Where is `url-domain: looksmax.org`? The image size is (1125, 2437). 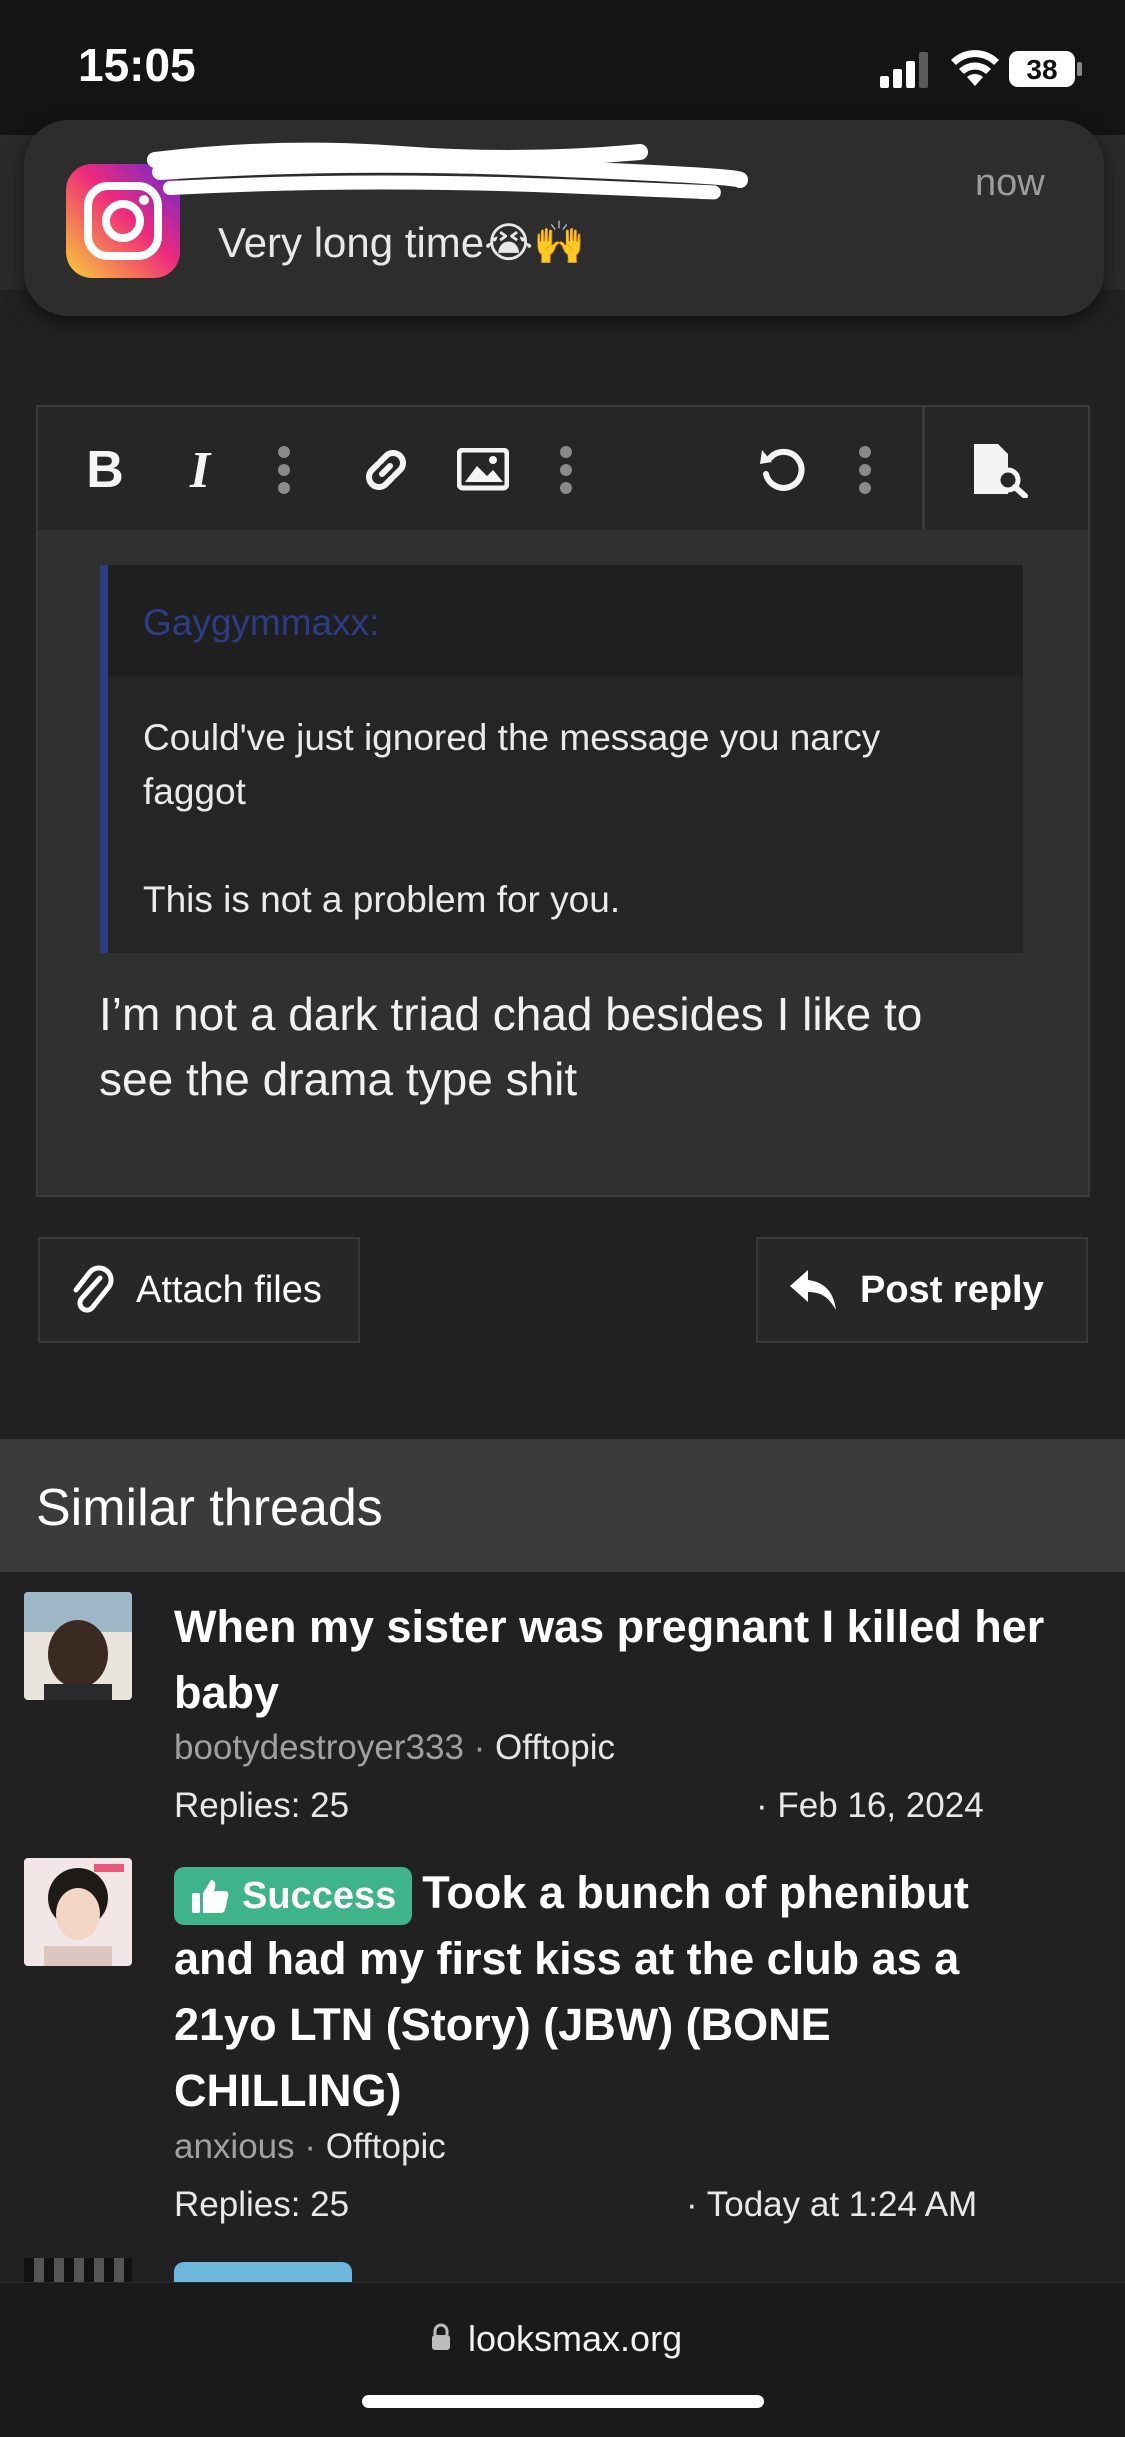 url-domain: looksmax.org is located at coordinates (575, 2339).